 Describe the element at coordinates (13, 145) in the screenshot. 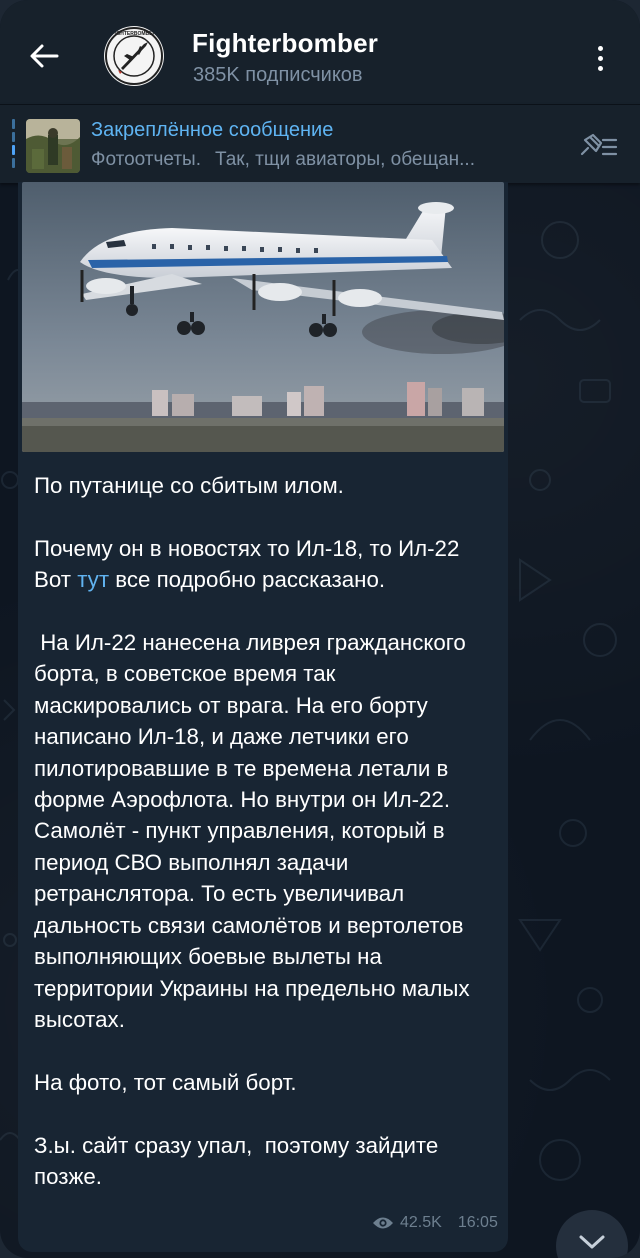

I see `pinned-indicator` at that location.